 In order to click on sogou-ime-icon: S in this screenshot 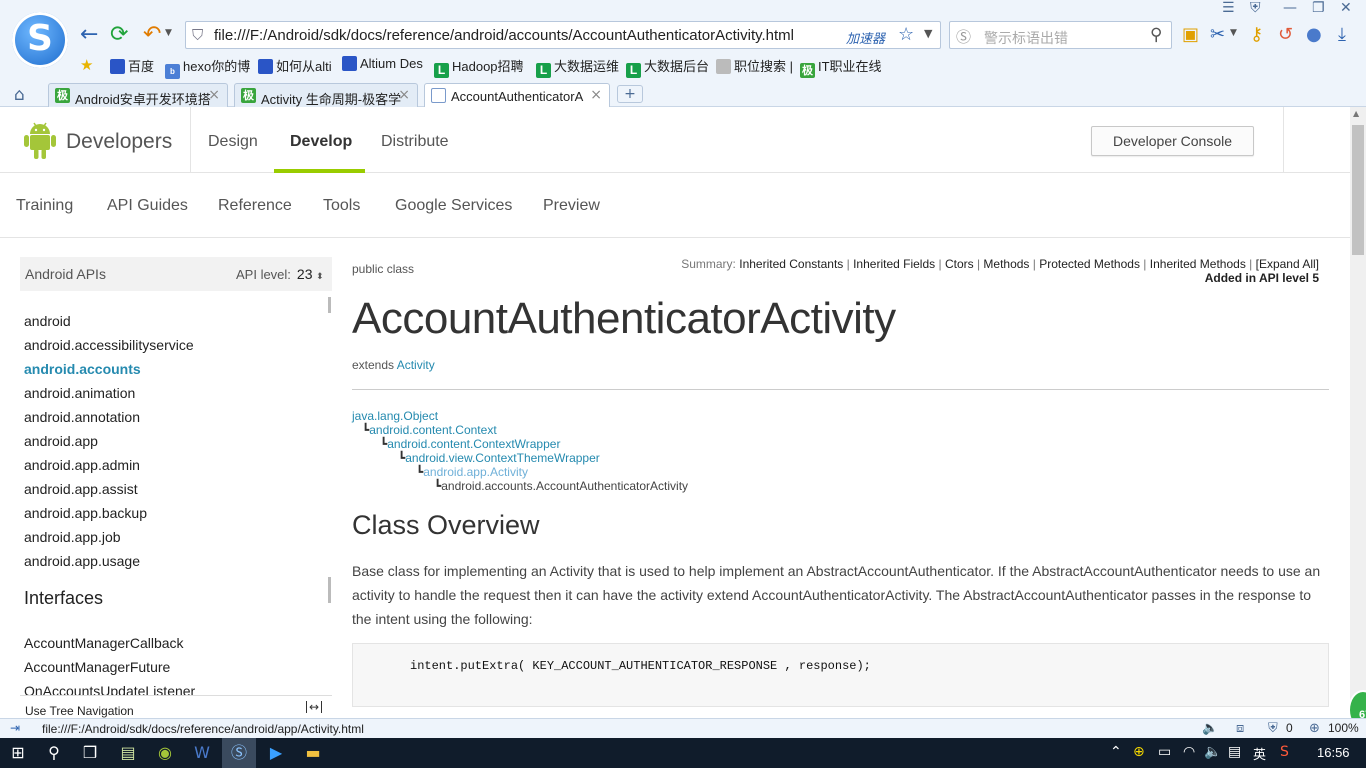, I will do `click(1284, 752)`.